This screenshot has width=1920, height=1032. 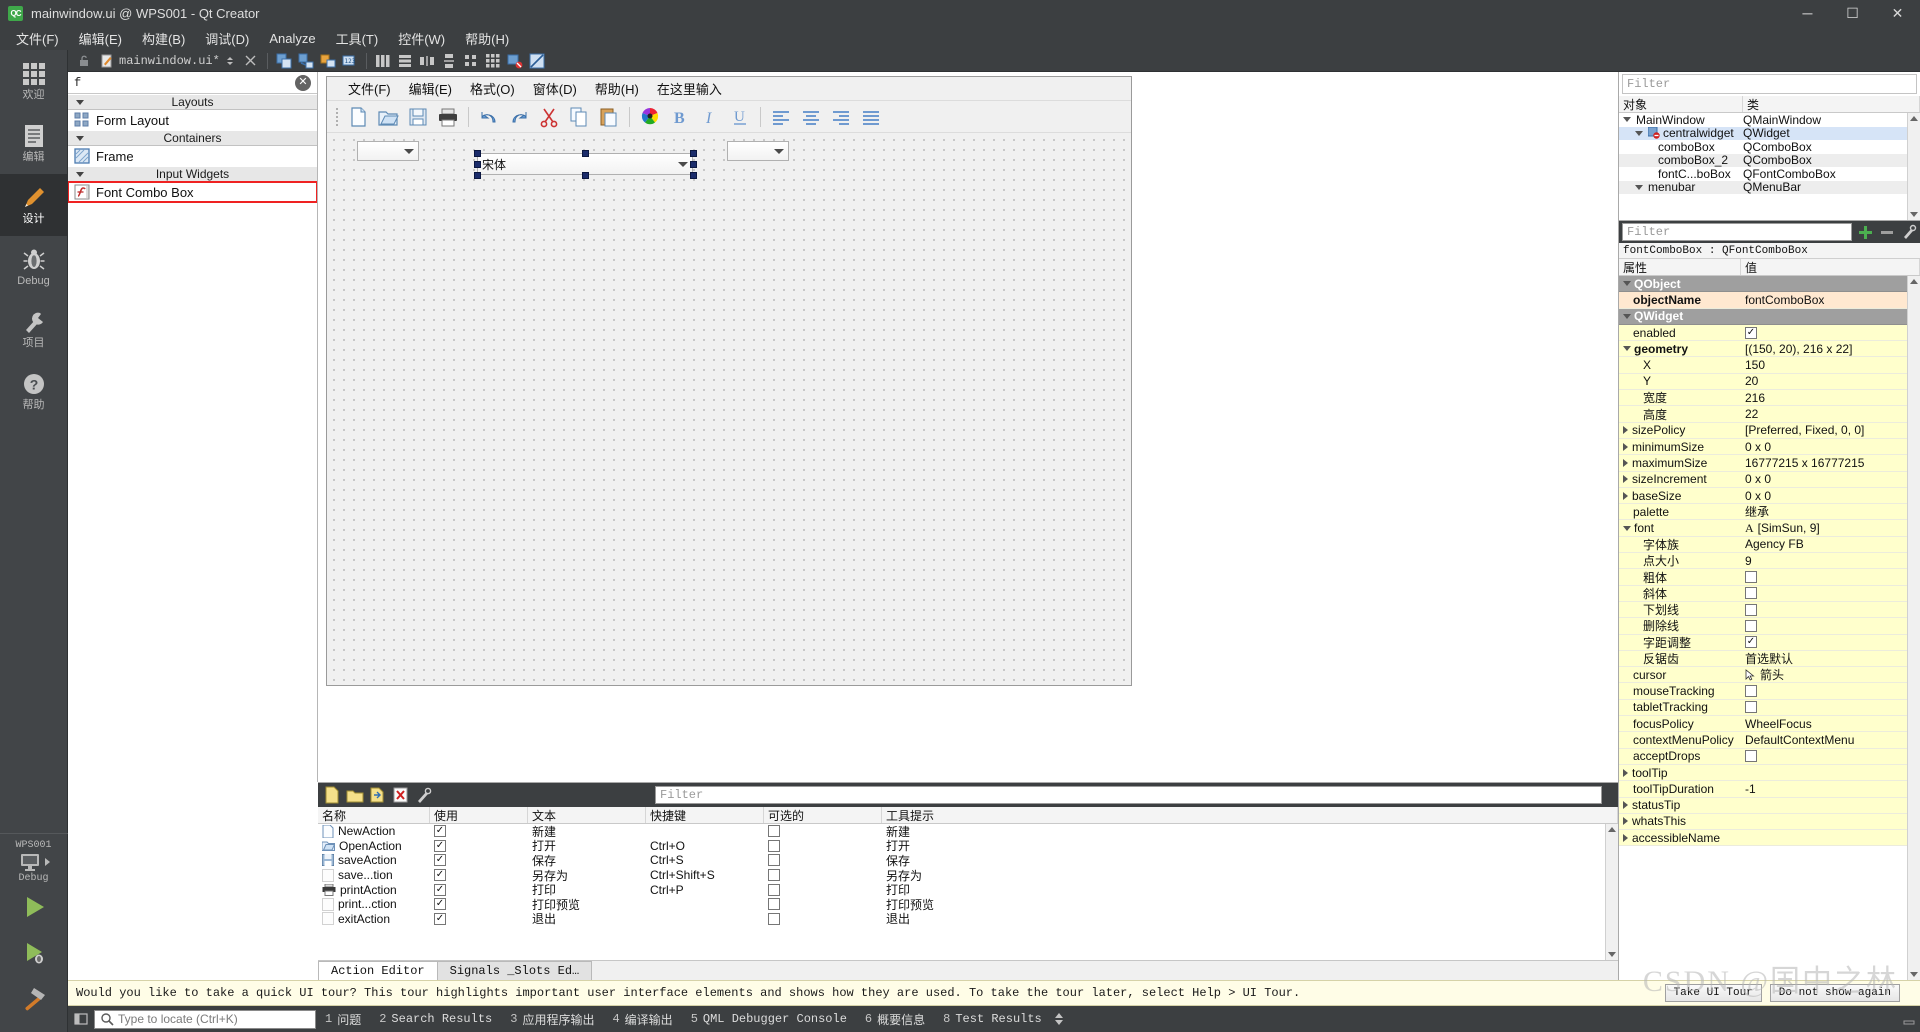 What do you see at coordinates (1807, 13) in the screenshot?
I see `minimize-button: ─` at bounding box center [1807, 13].